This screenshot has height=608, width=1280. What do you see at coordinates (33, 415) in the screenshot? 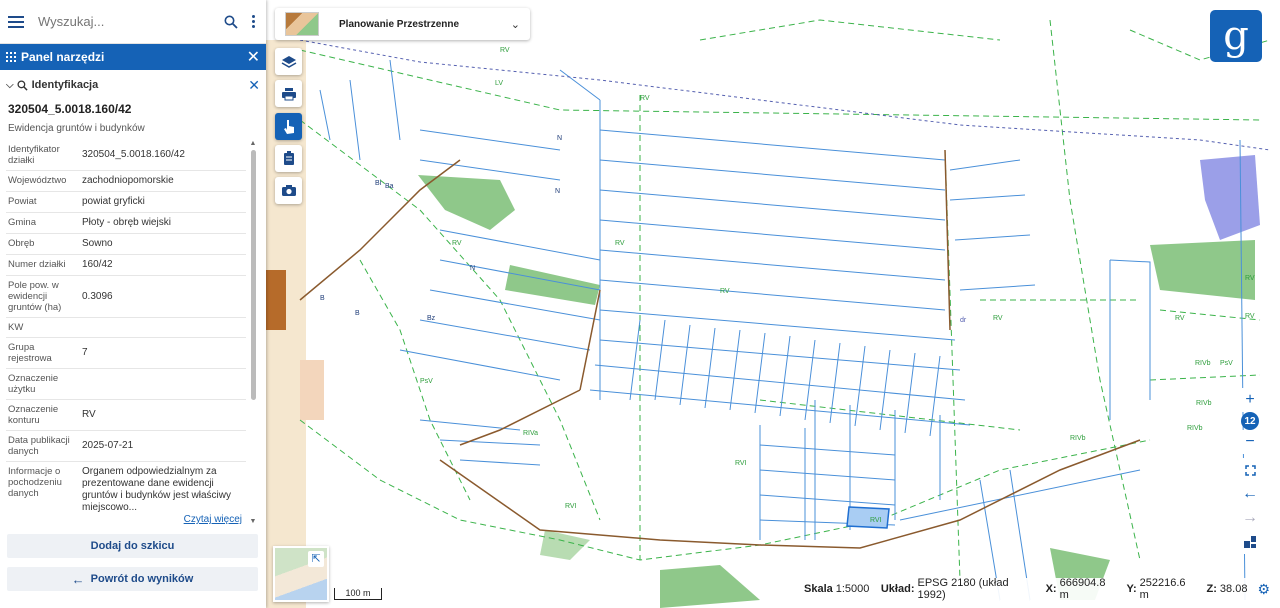
I see `attribute-key: Oznaczenie konturu` at bounding box center [33, 415].